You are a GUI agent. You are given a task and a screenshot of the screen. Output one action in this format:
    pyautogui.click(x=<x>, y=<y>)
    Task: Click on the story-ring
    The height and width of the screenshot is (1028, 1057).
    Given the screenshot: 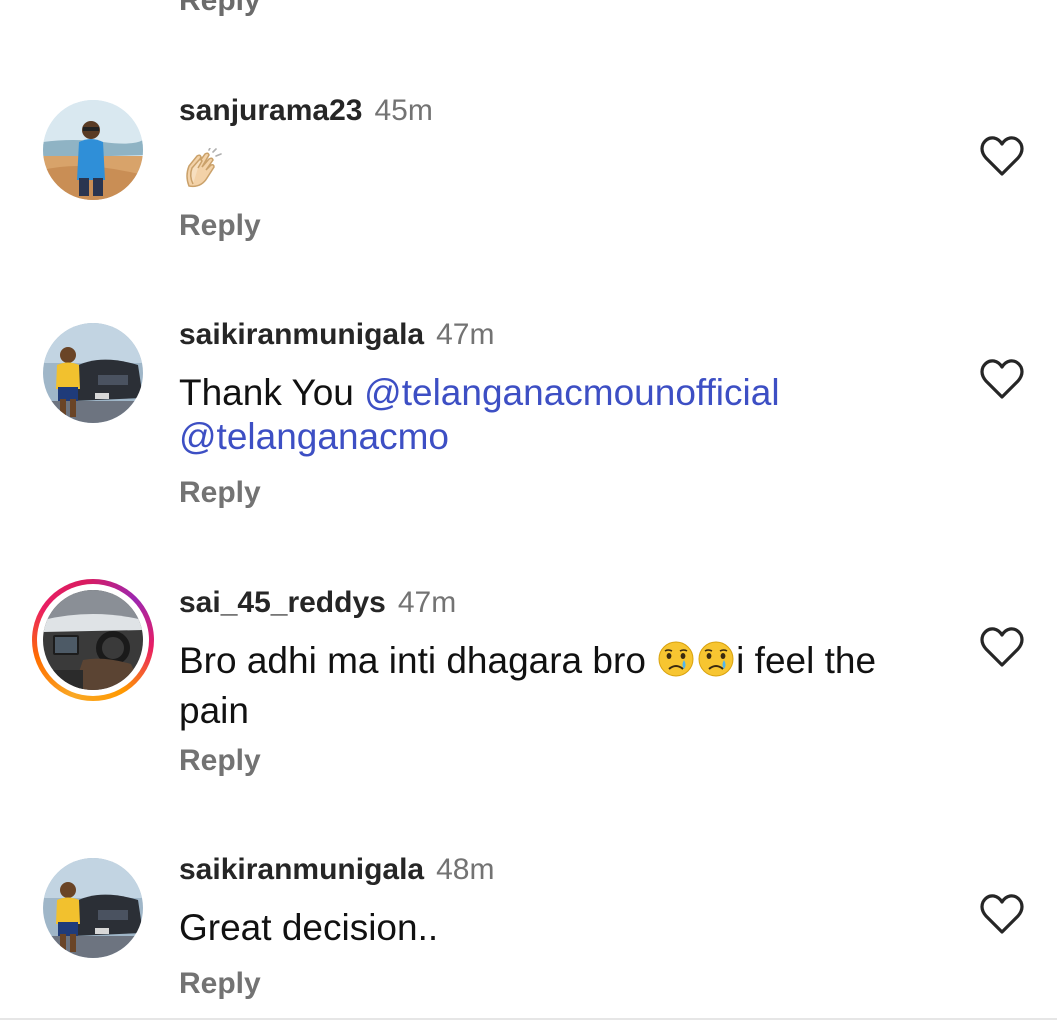 What is the action you would take?
    pyautogui.click(x=93, y=640)
    